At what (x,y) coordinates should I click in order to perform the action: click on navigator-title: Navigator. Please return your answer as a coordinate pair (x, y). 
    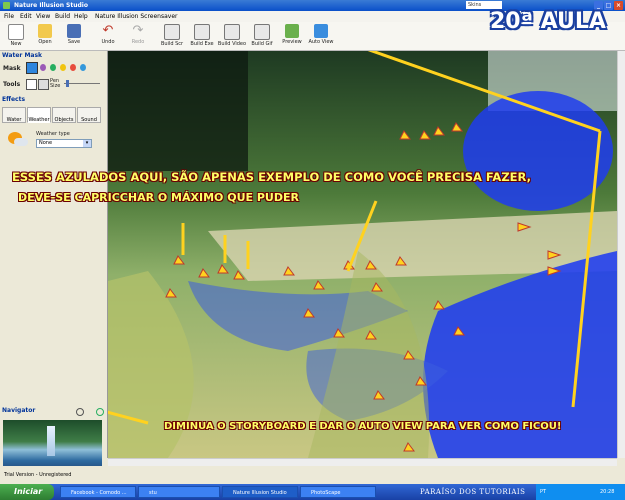
    Looking at the image, I should click on (19, 410).